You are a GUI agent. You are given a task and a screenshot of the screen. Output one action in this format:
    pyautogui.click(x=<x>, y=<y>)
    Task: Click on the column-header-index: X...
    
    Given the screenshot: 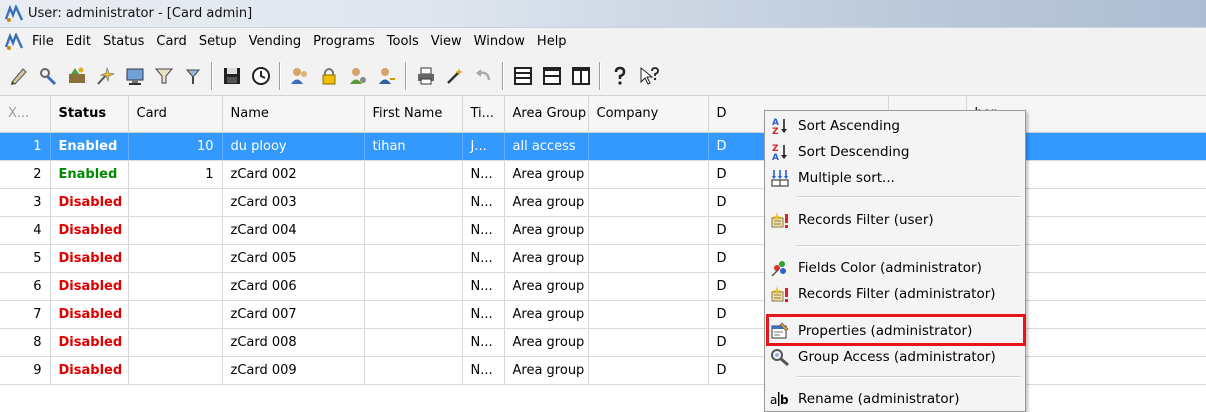 What is the action you would take?
    pyautogui.click(x=25, y=114)
    